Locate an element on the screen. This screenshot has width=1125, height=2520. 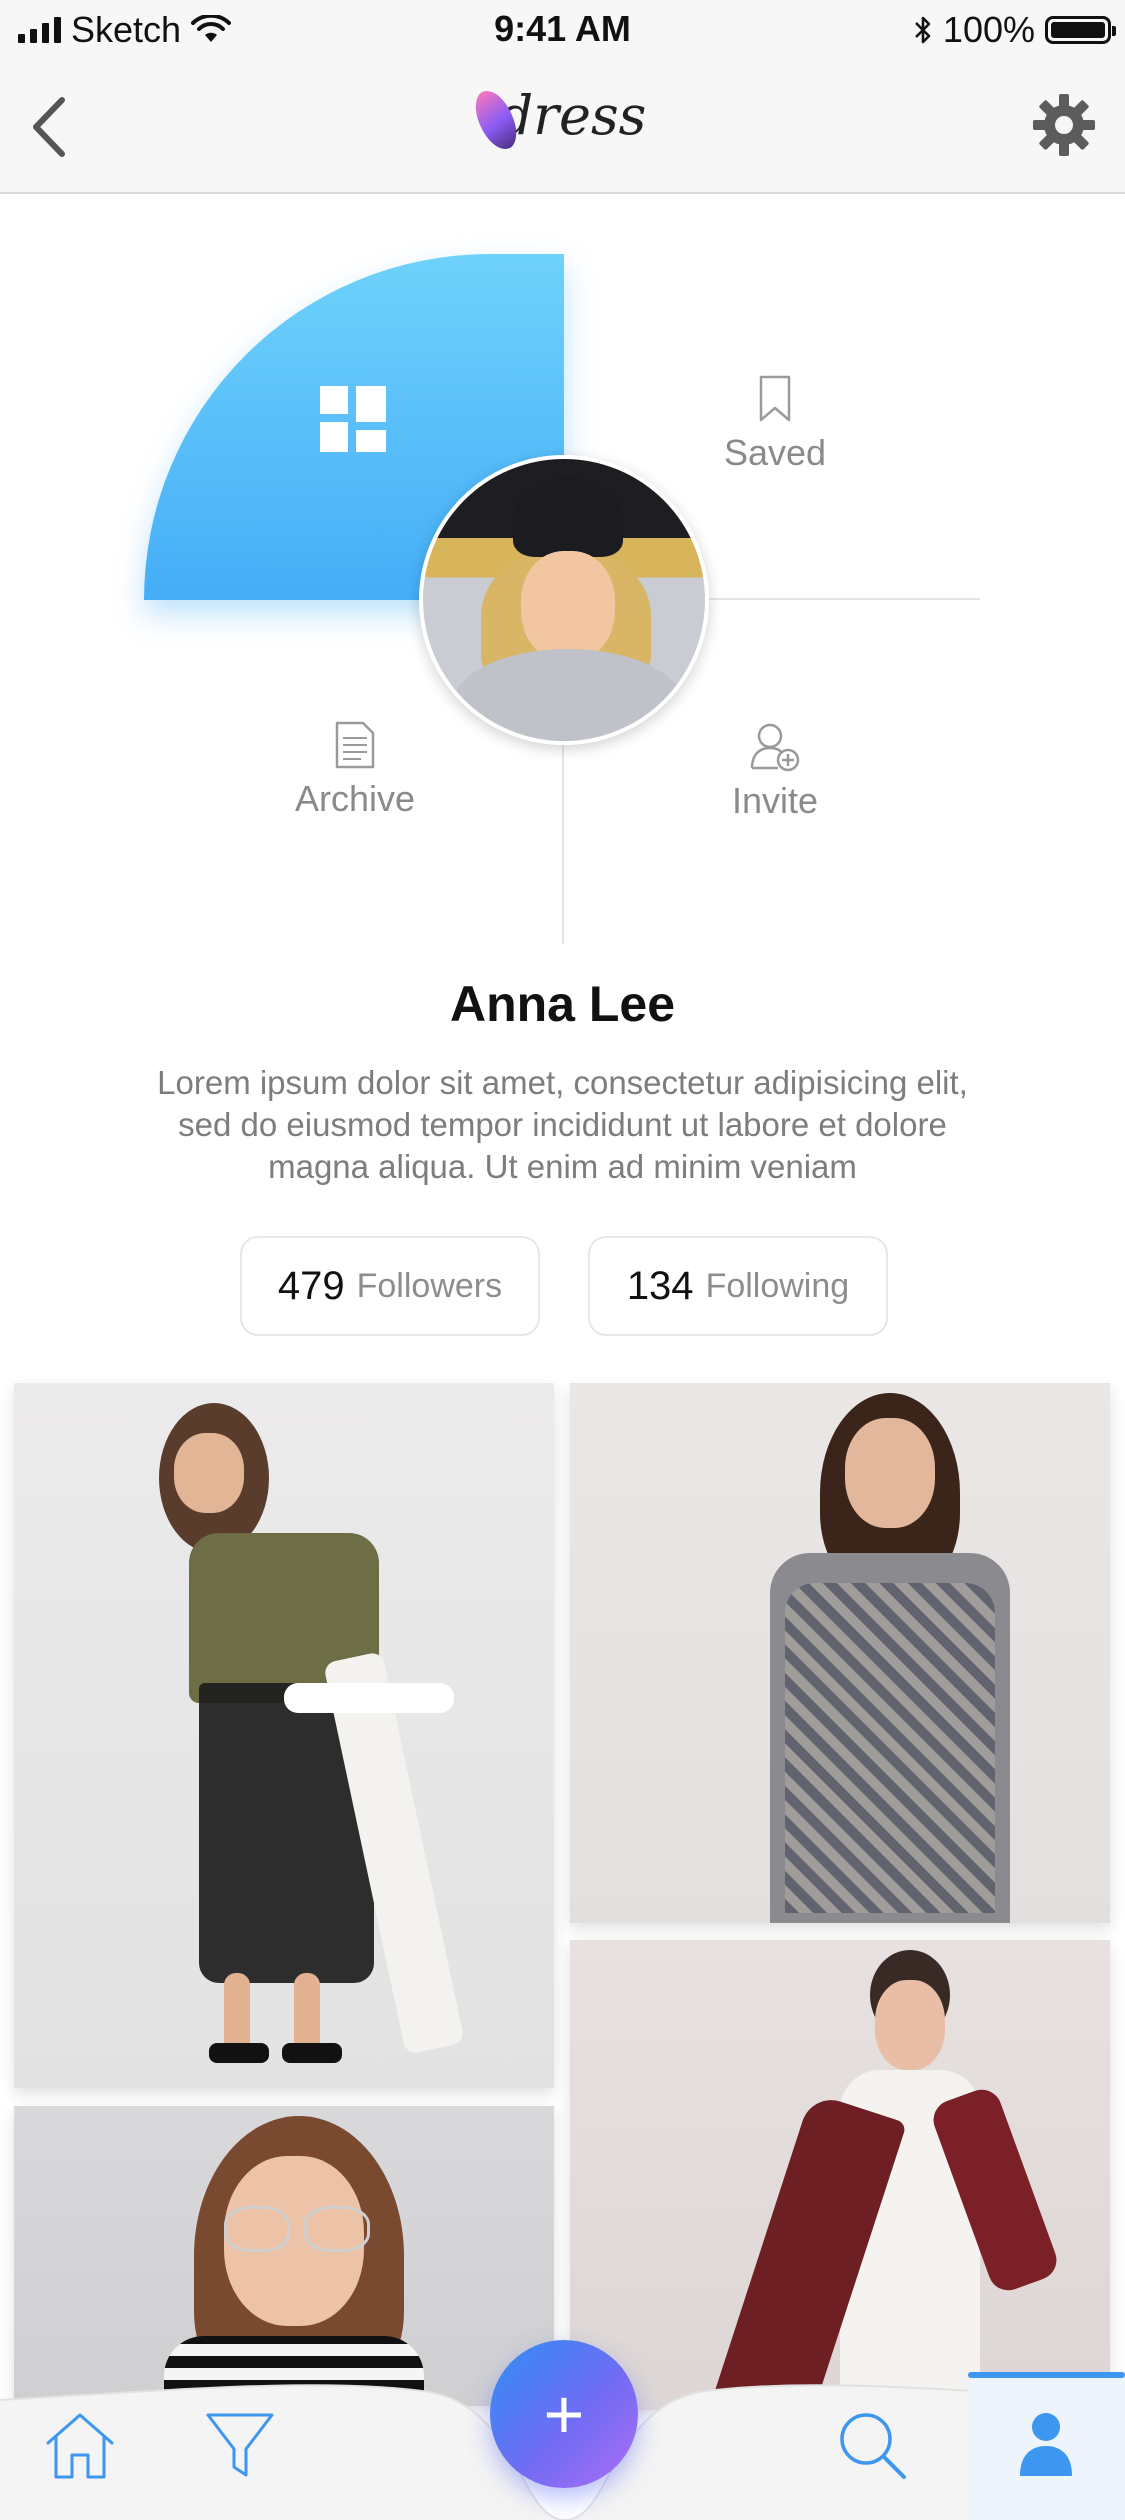
status-right: 100% is located at coordinates (1014, 29).